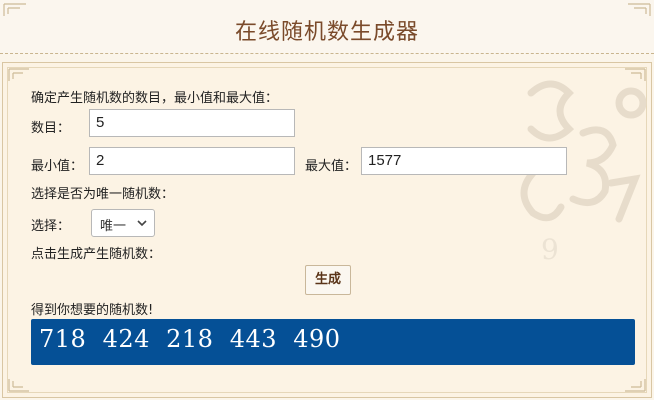 The image size is (654, 400). What do you see at coordinates (328, 280) in the screenshot?
I see `generate-button: 生成` at bounding box center [328, 280].